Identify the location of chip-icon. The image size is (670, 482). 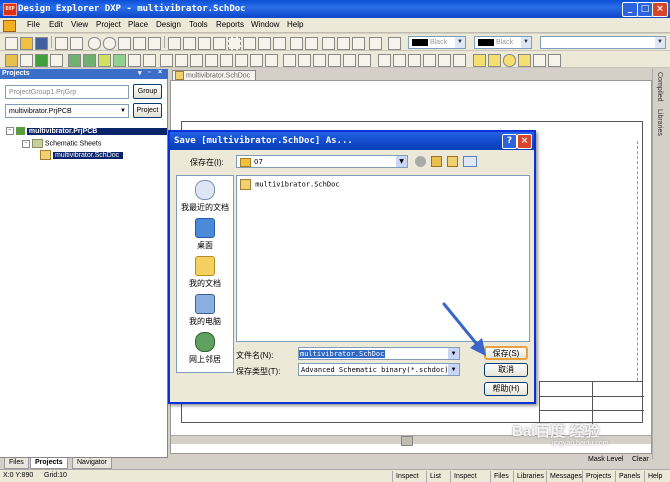
(134, 60).